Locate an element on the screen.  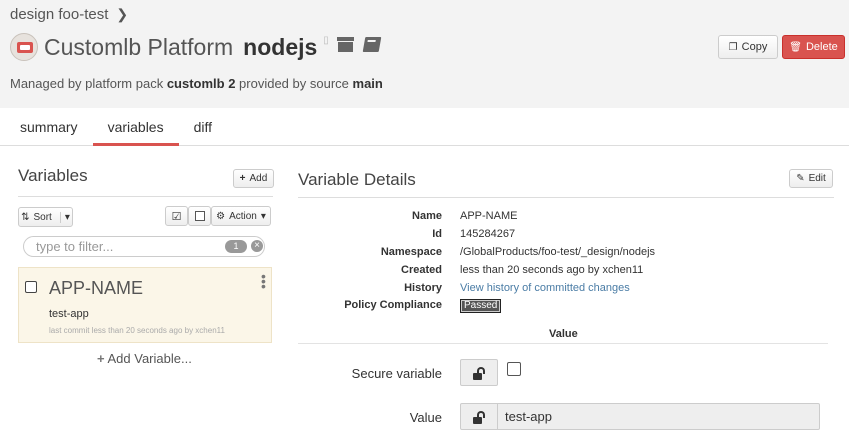
lock-toggle-button is located at coordinates (479, 372).